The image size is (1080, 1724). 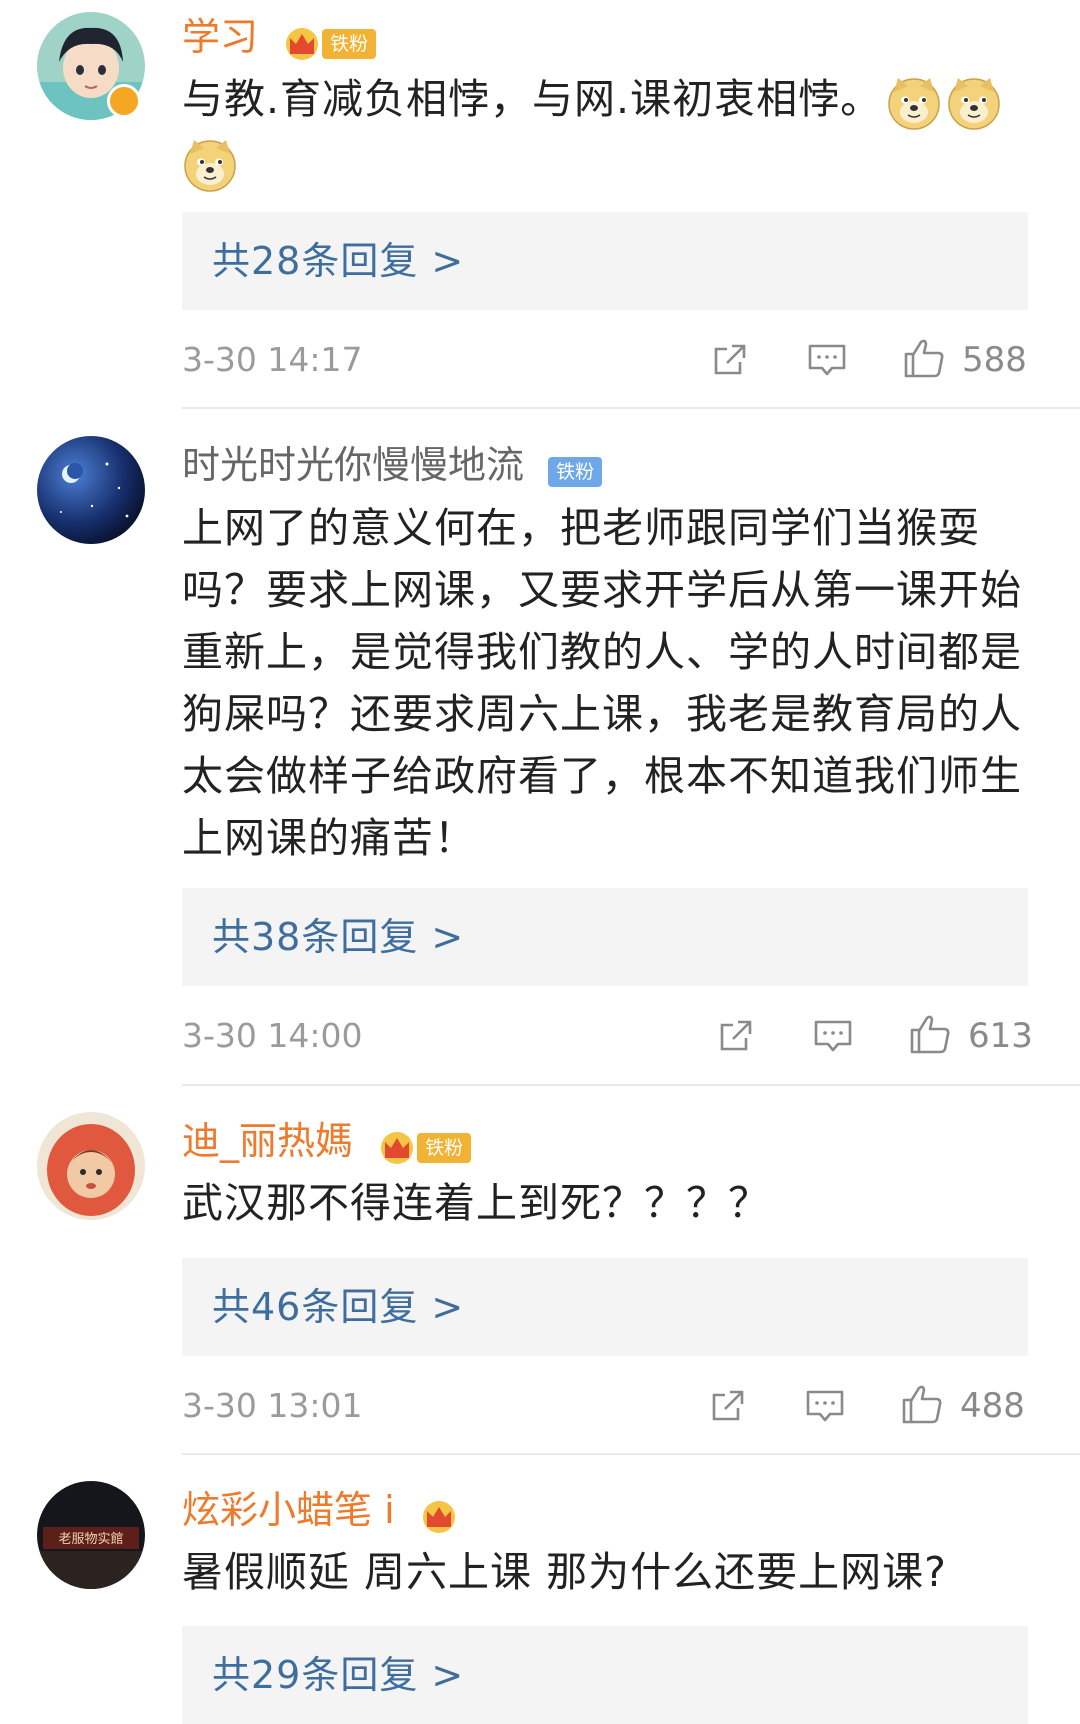 What do you see at coordinates (607, 130) in the screenshot?
I see `comment-text: 与教.育减负相悖，与网.课初衷相悖。` at bounding box center [607, 130].